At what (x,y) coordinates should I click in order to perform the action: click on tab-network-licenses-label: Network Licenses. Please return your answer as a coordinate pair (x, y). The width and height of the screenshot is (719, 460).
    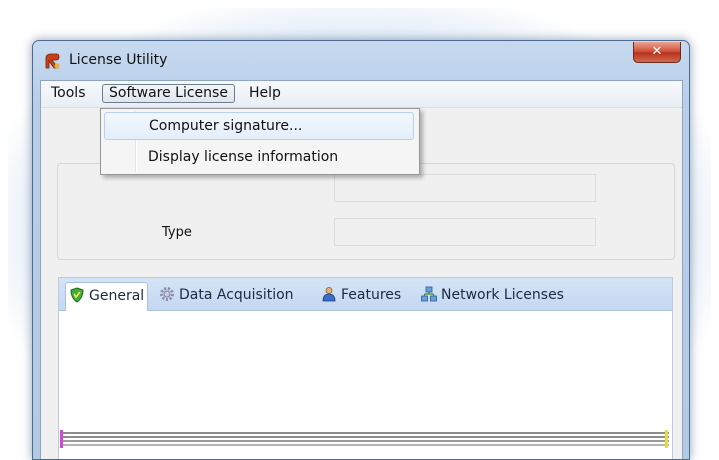
    Looking at the image, I should click on (502, 295).